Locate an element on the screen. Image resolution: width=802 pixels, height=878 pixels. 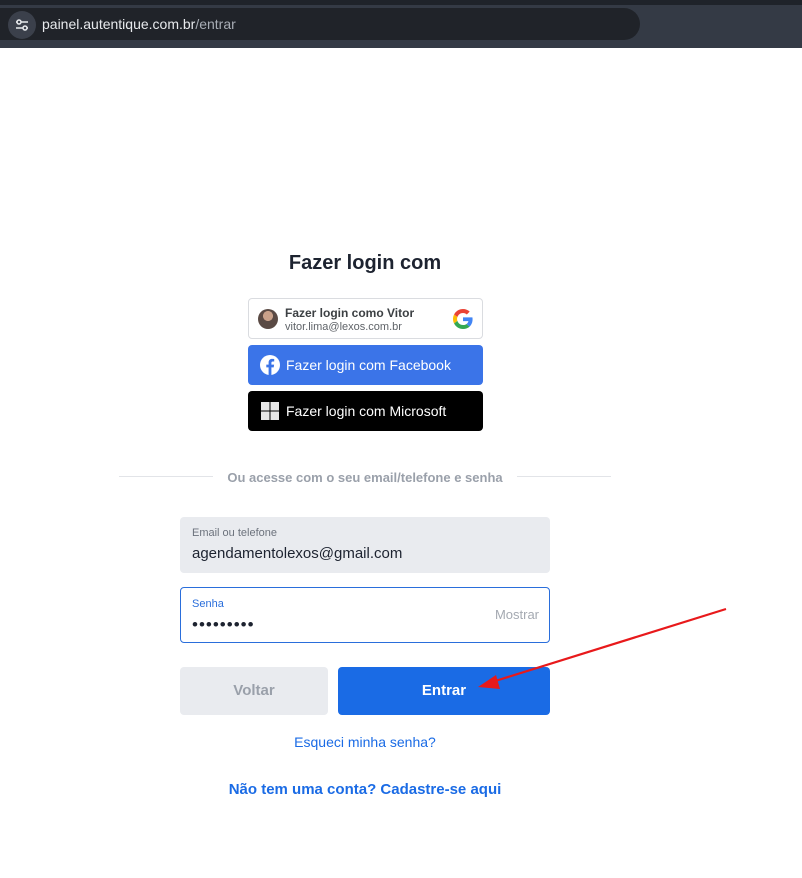
email-field-label: Email ou telefone is located at coordinates (234, 533).